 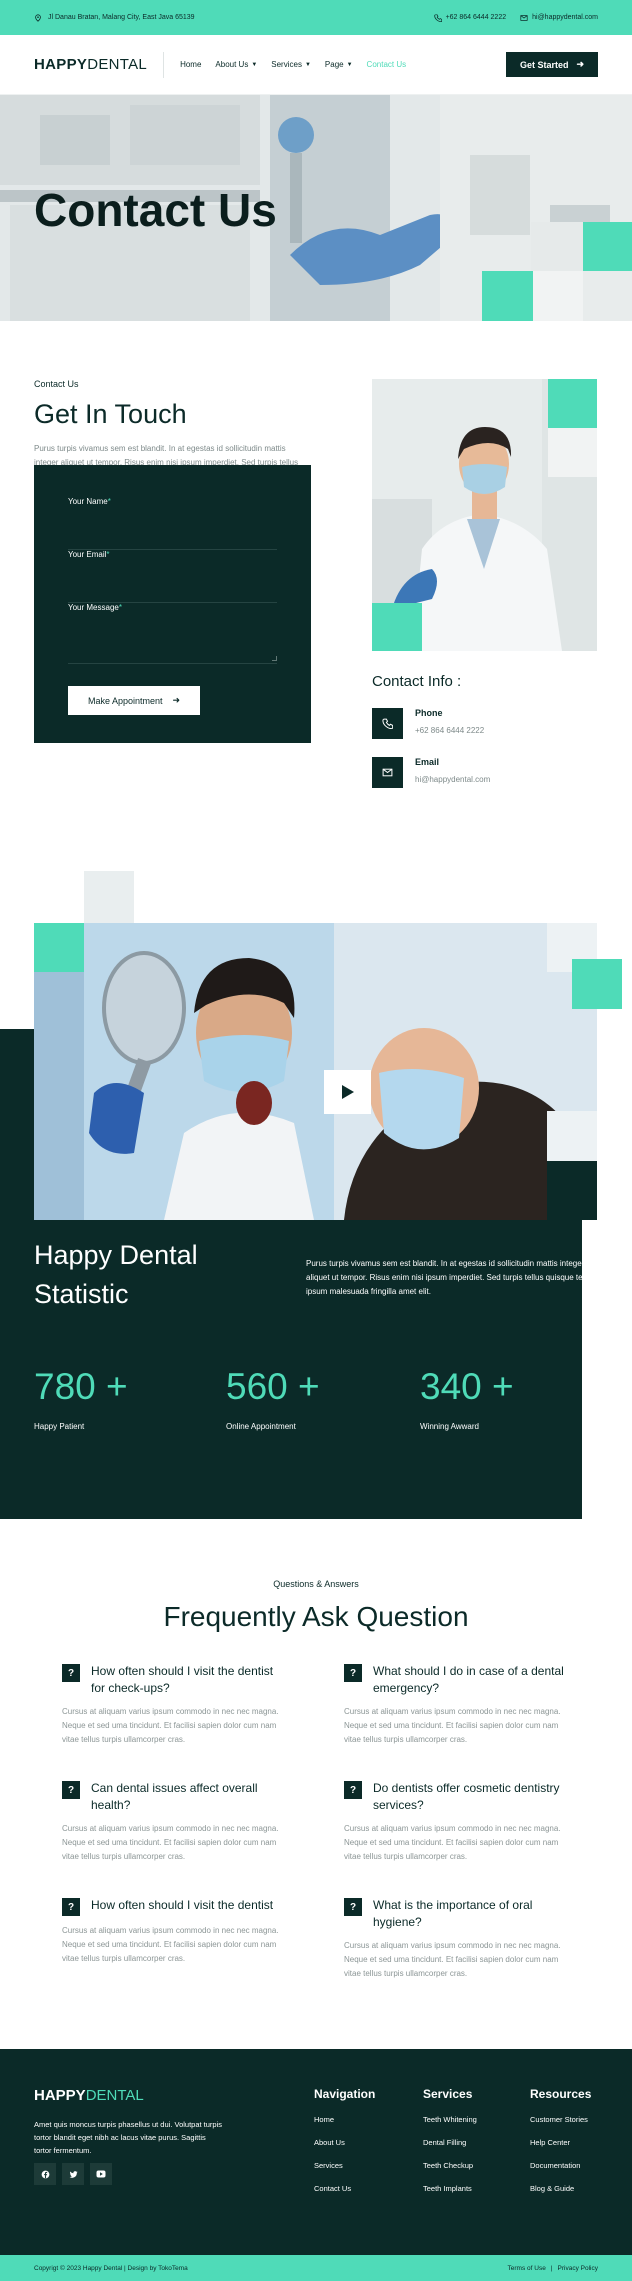 What do you see at coordinates (344, 2142) in the screenshot?
I see `footer-link: About Us` at bounding box center [344, 2142].